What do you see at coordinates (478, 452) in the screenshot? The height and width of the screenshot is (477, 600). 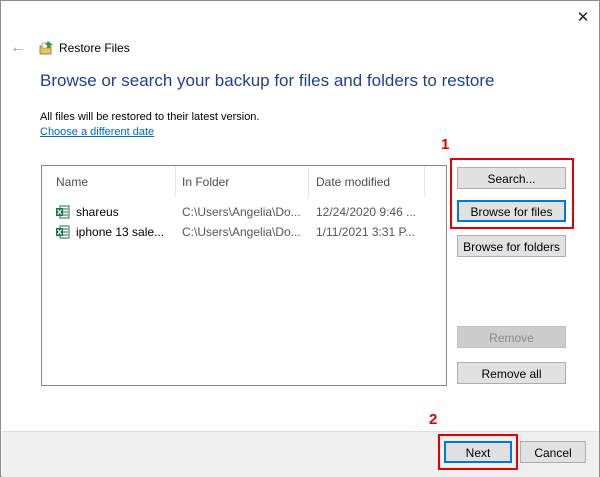 I see `next-button: Next` at bounding box center [478, 452].